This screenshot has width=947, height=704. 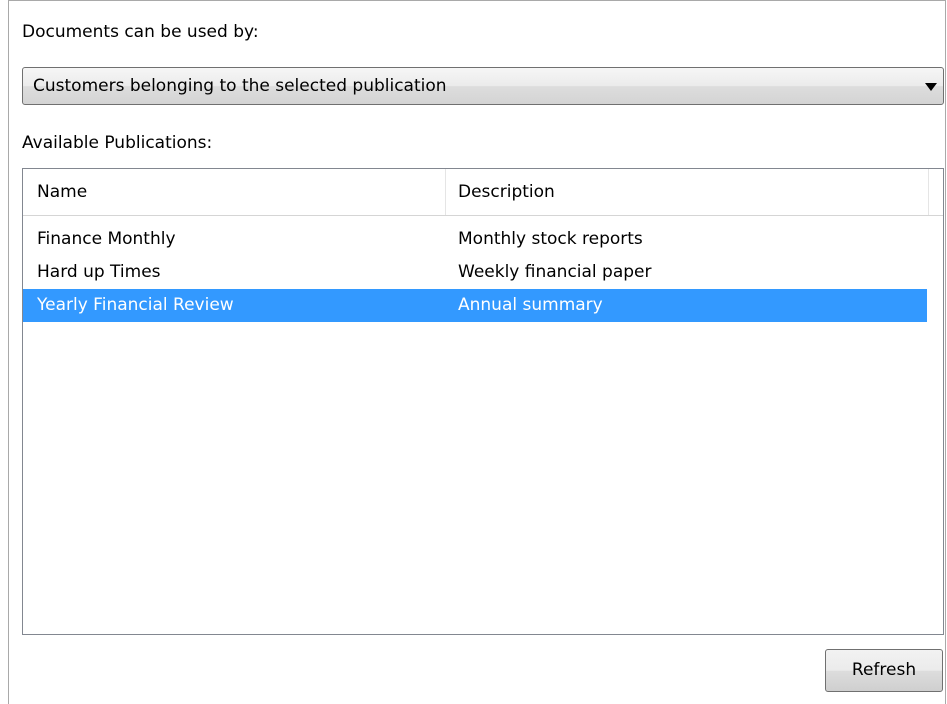 What do you see at coordinates (140, 32) in the screenshot?
I see `documents-used-by-label: Documents can be used by:` at bounding box center [140, 32].